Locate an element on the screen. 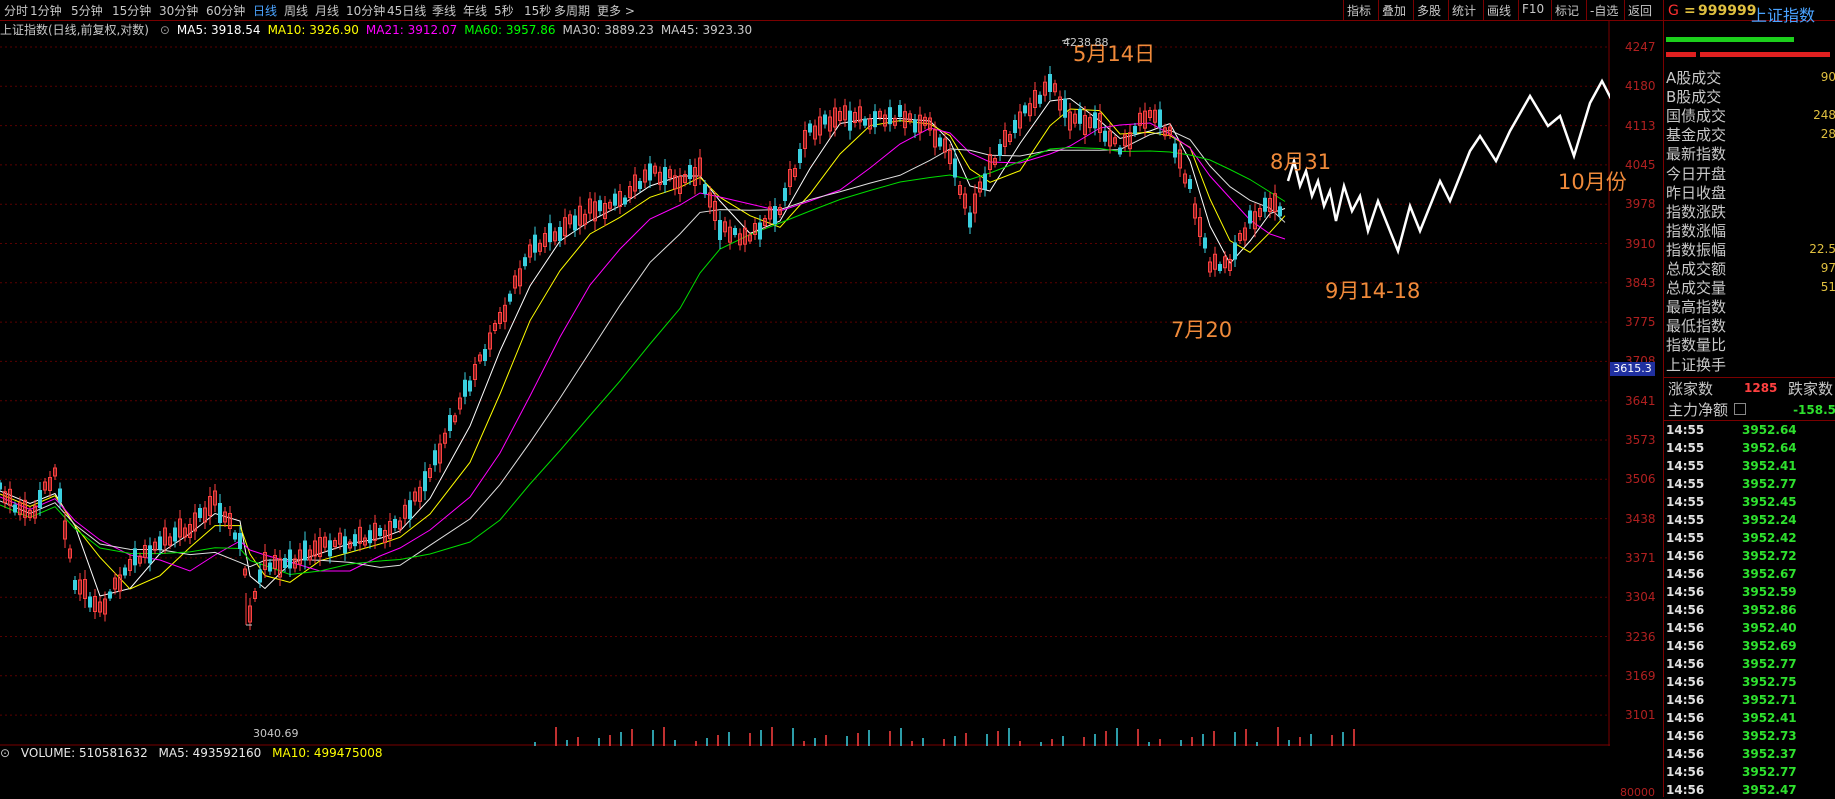  tool-7: -自选 is located at coordinates (1604, 10).